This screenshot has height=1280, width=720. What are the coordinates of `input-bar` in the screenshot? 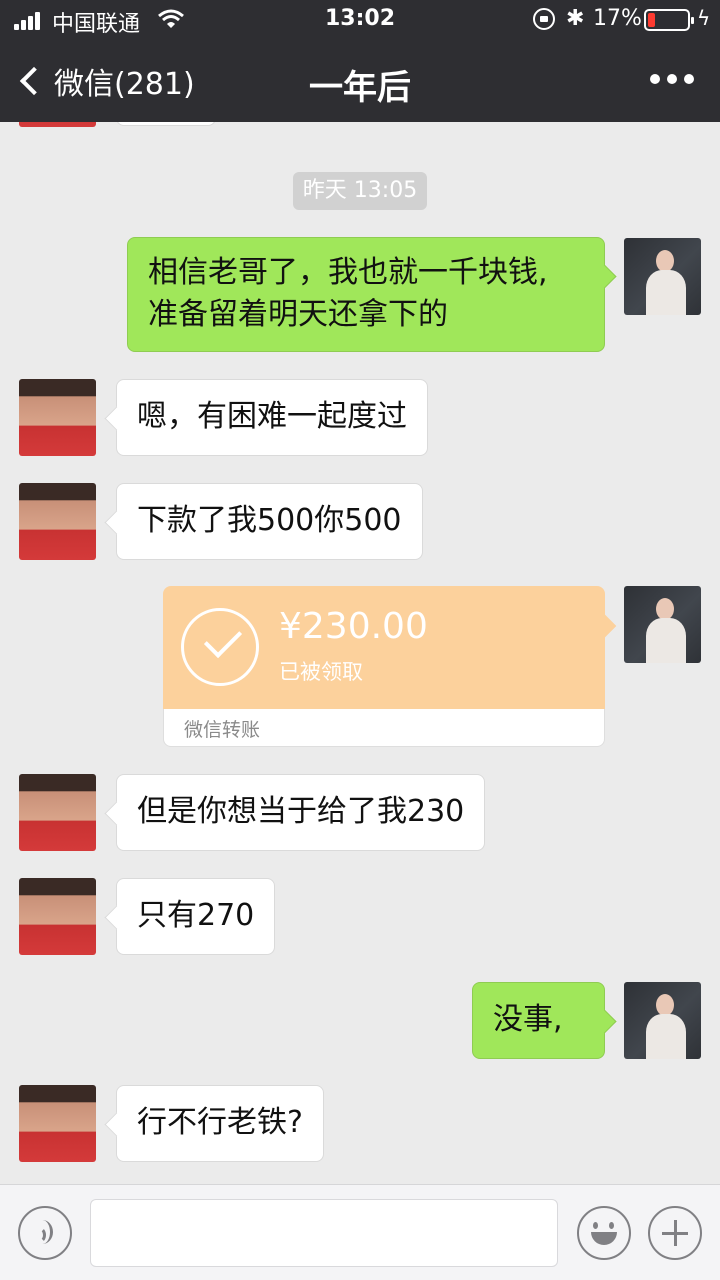 It's located at (360, 1232).